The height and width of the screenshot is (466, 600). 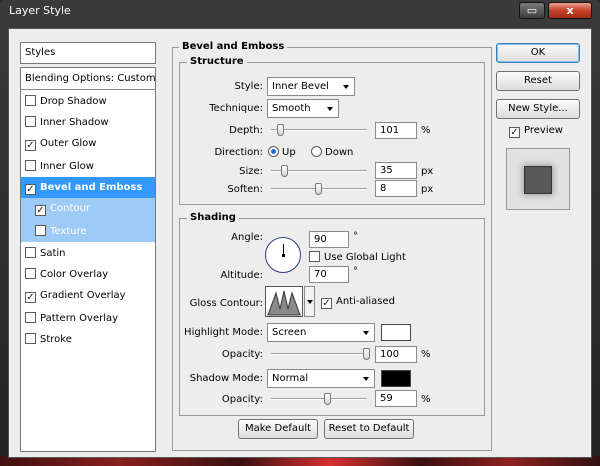 I want to click on shadow-mode-value: Normal, so click(x=290, y=378).